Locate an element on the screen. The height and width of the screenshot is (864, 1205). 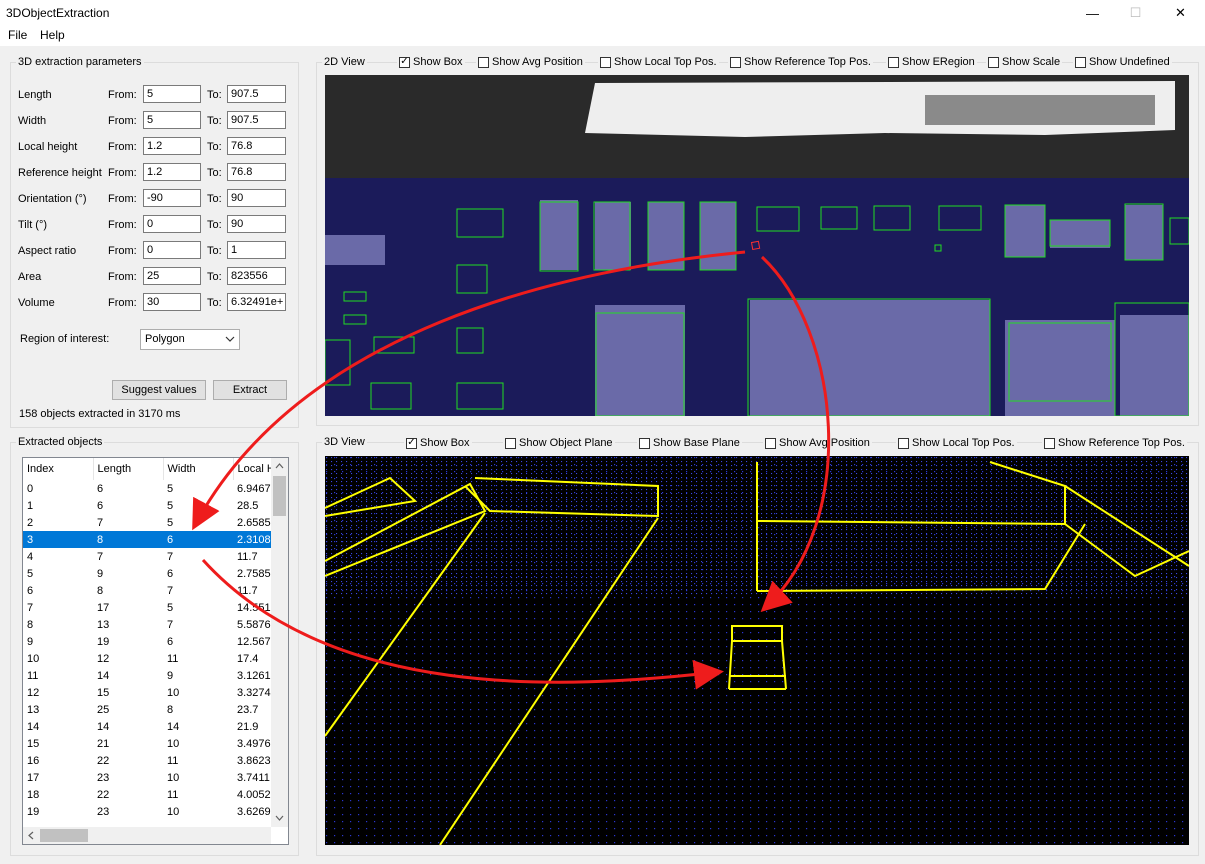
view2d-show-local-top-pos-checkbox: Show Local Top Pos. is located at coordinates (658, 62).